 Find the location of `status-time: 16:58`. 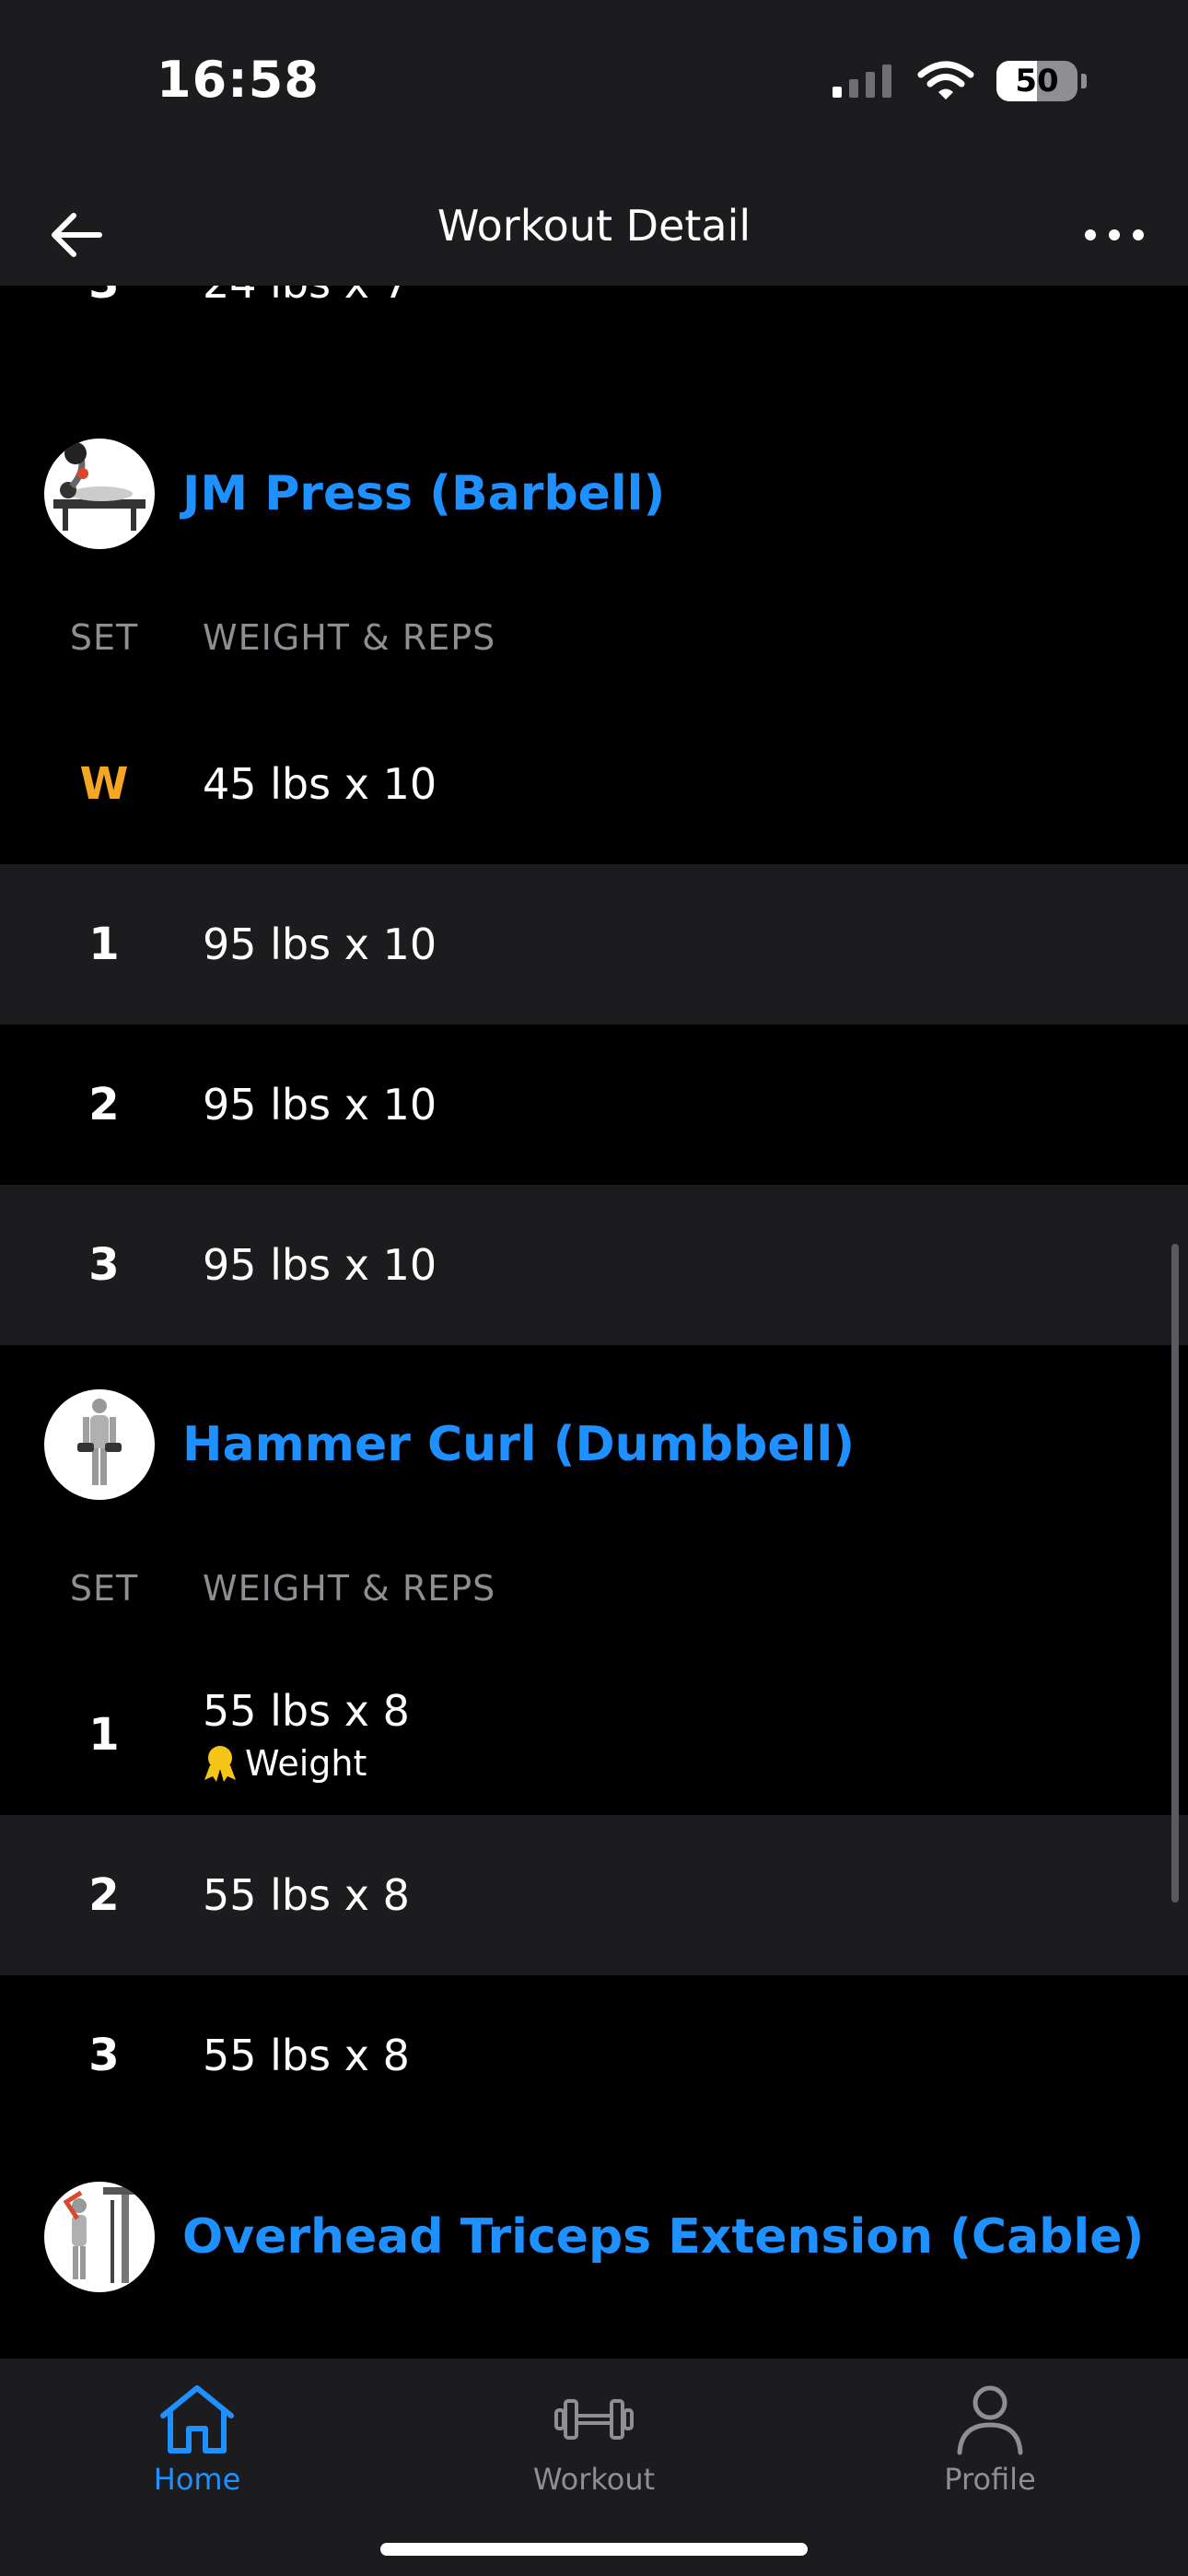

status-time: 16:58 is located at coordinates (239, 80).